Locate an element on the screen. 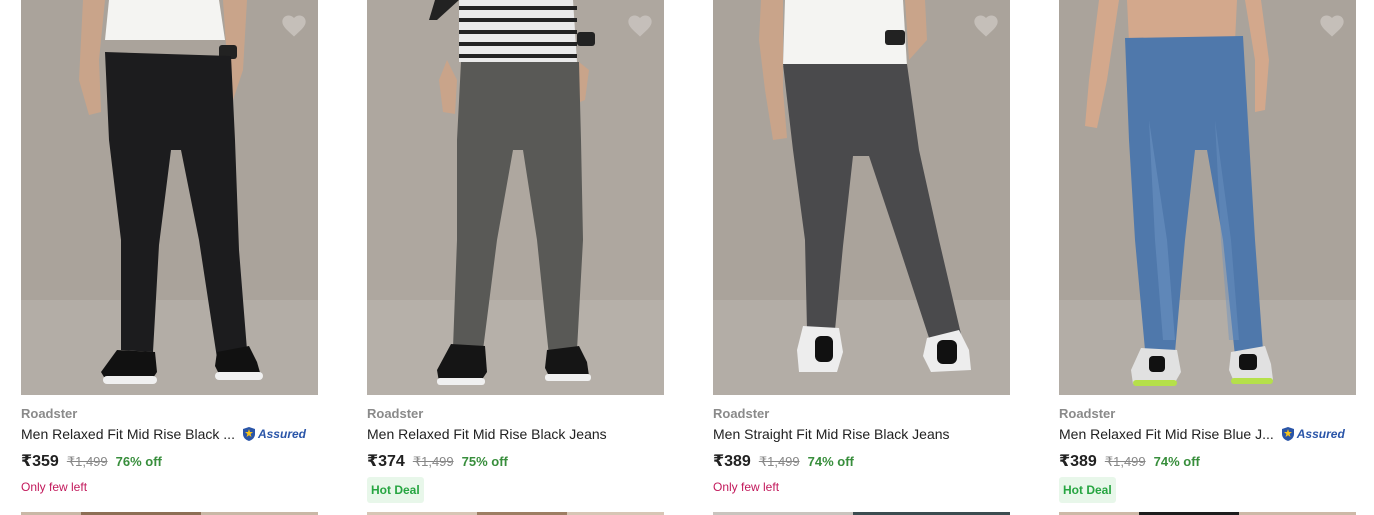 The width and height of the screenshot is (1374, 515). product-title-row: Men Straight Fit Mid Rise Black Jeans is located at coordinates (861, 434).